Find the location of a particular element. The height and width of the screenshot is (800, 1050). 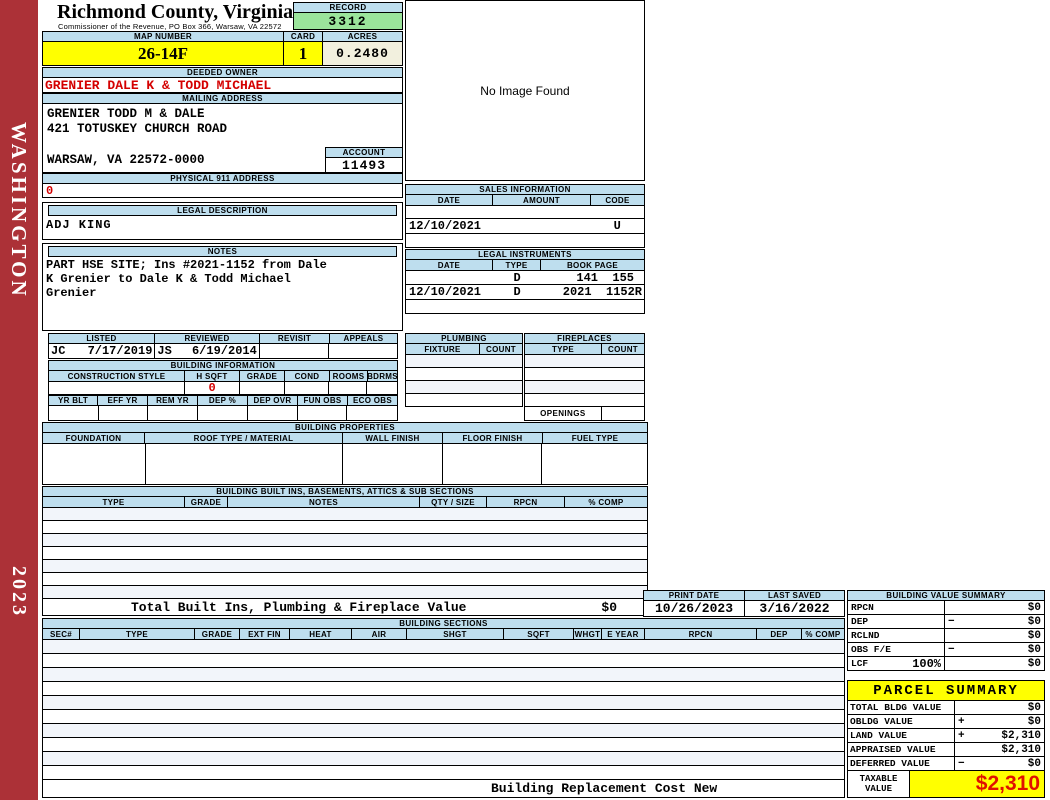

roof-type-header: ROOF TYPE / MATERIAL is located at coordinates (244, 438).